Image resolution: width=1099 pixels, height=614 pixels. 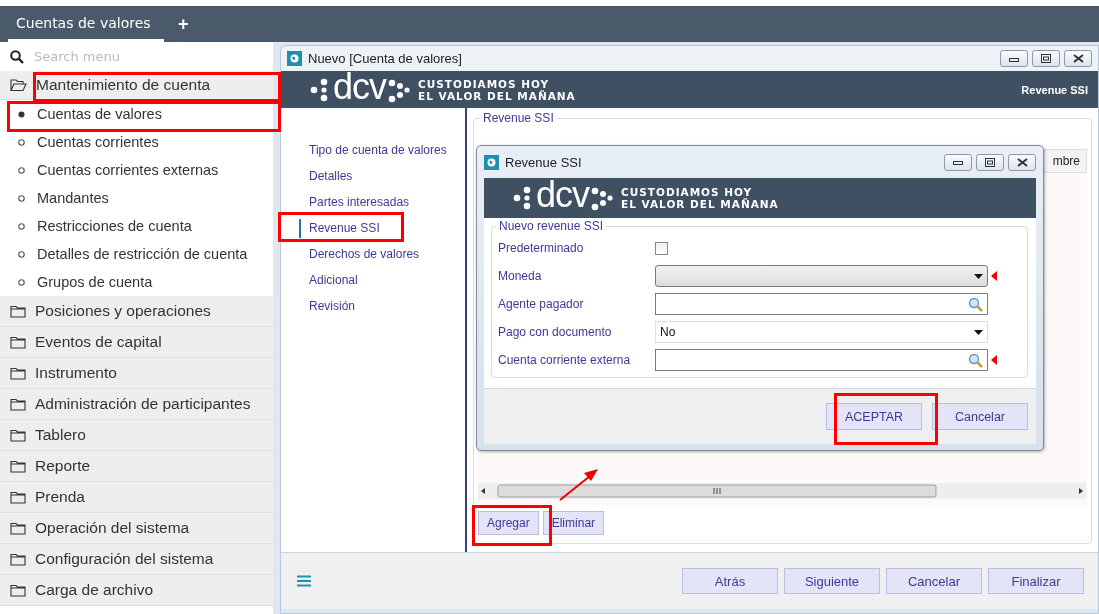 What do you see at coordinates (136, 559) in the screenshot?
I see `menu-section: Configuración del sistema` at bounding box center [136, 559].